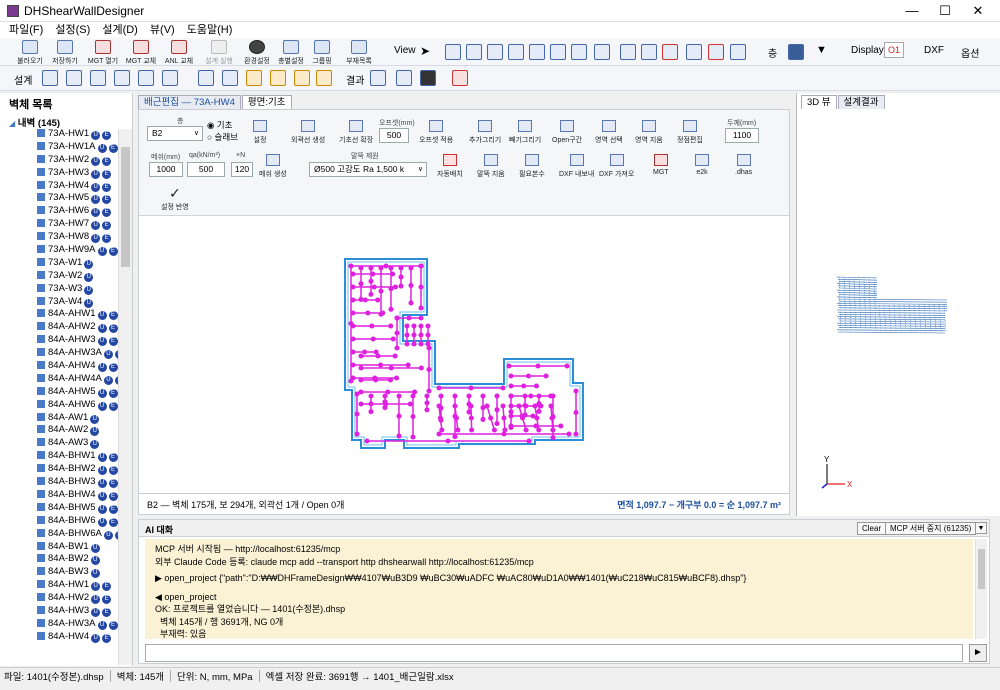 The image size is (1000, 690). I want to click on tab-design-result: 설계결과, so click(861, 102).